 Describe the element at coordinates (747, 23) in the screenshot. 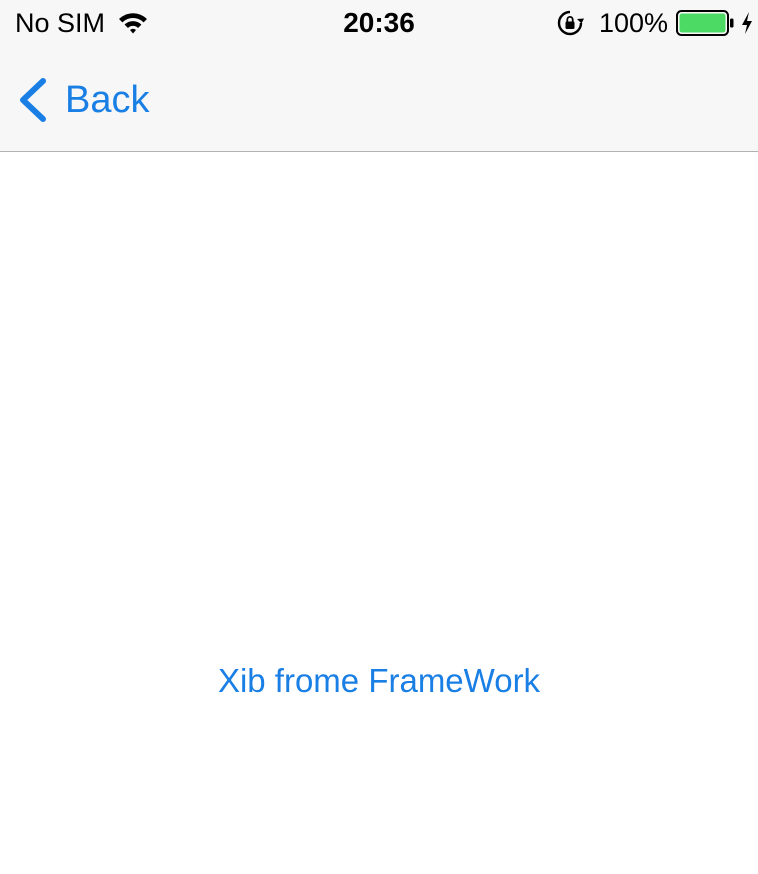

I see `charging-icon` at that location.